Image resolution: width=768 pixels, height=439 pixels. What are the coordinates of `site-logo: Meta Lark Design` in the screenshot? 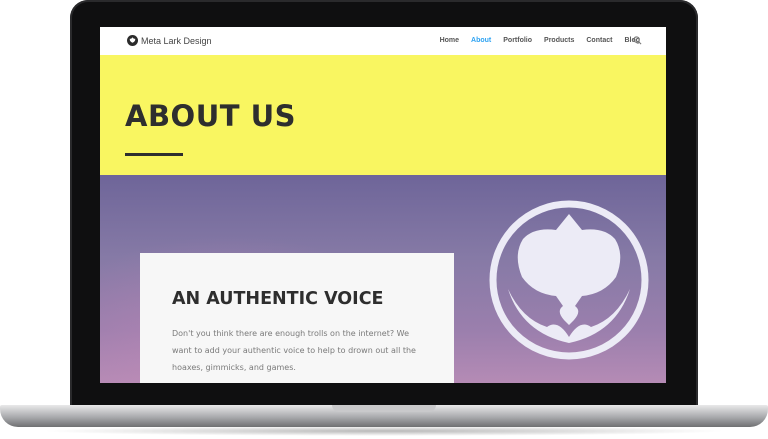 It's located at (169, 40).